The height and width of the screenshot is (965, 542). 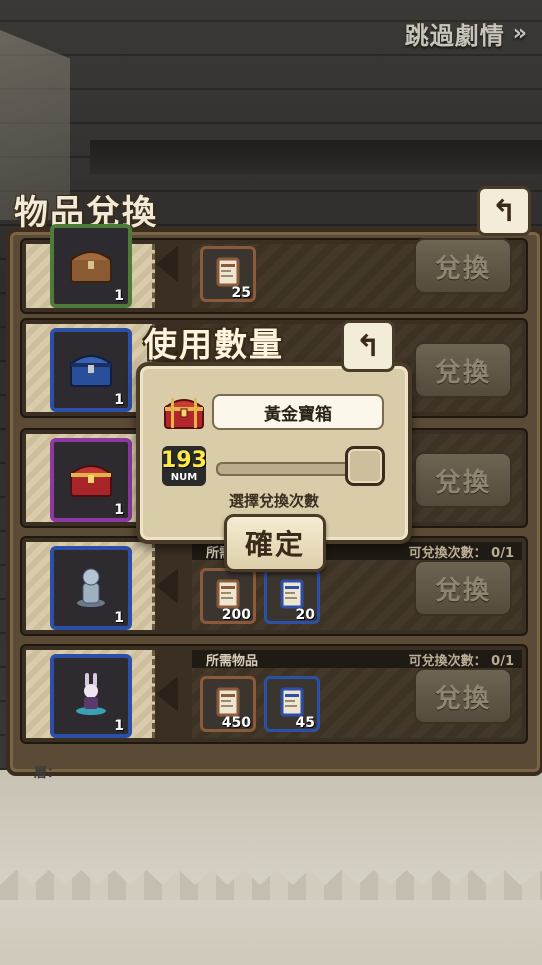 I want to click on confirm-button: 確定, so click(x=275, y=543).